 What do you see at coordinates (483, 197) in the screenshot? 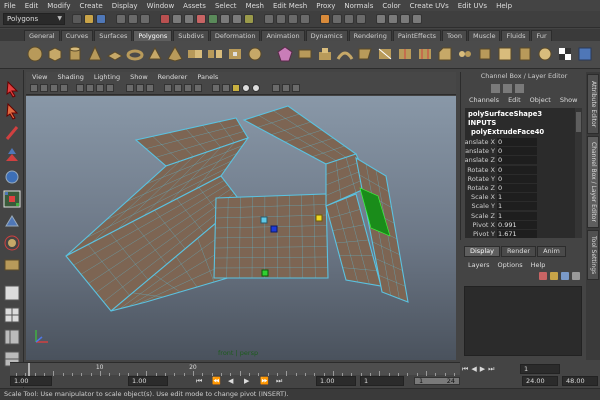
I see `channel-label: Scale X` at bounding box center [483, 197].